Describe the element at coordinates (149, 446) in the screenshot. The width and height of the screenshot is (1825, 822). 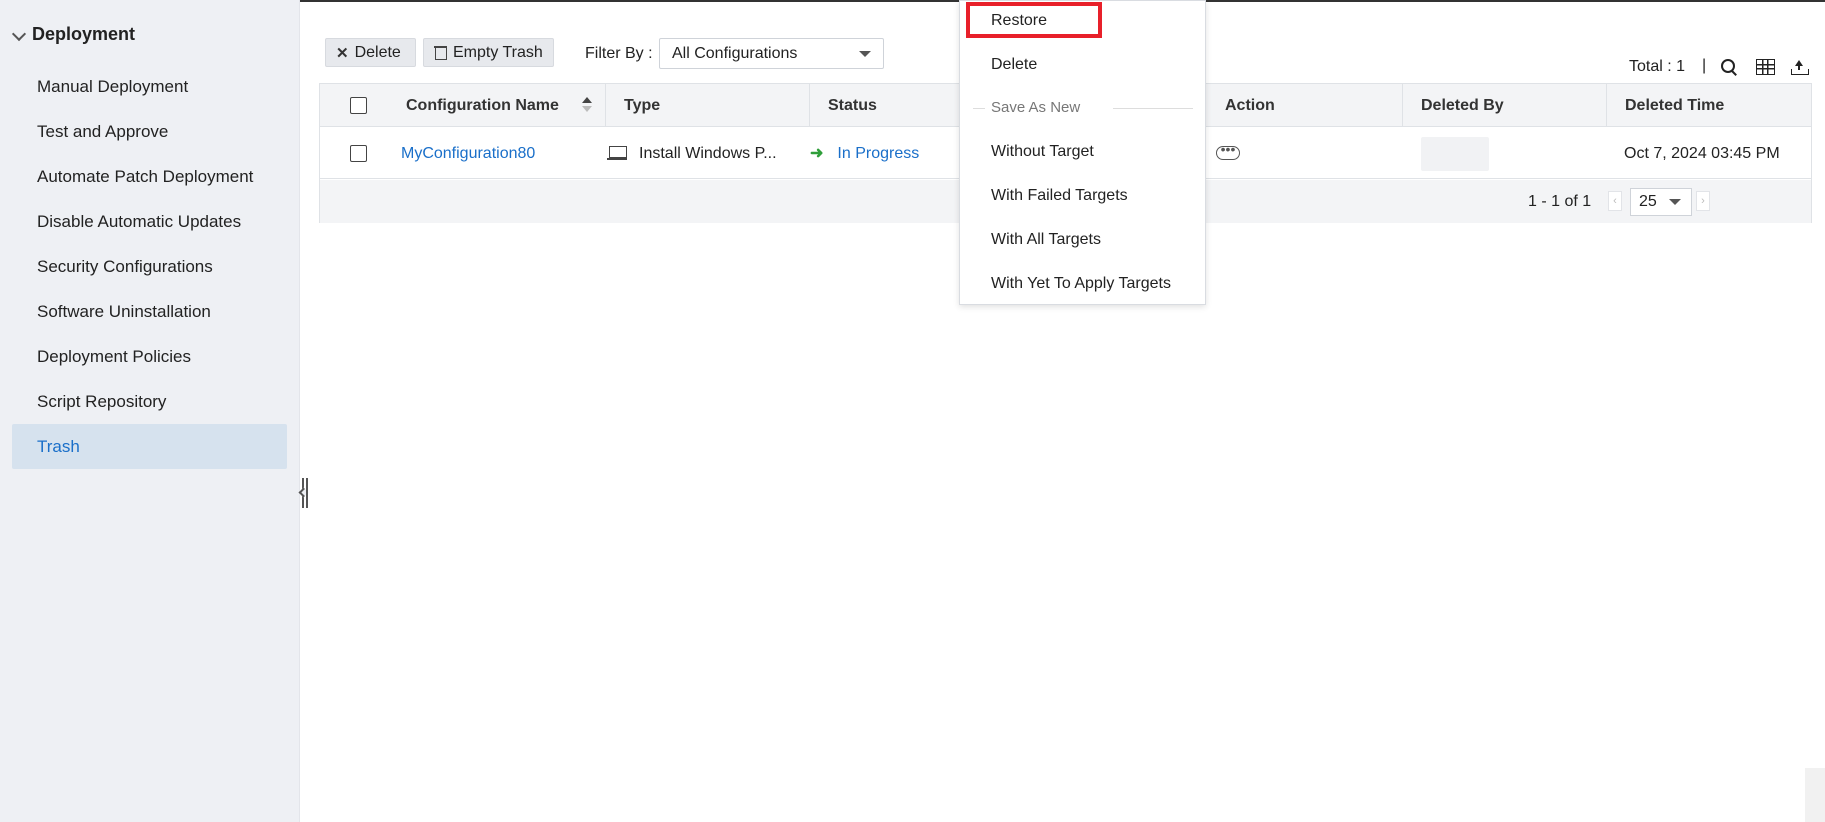
I see `sidebar-item-trash: Trash` at that location.